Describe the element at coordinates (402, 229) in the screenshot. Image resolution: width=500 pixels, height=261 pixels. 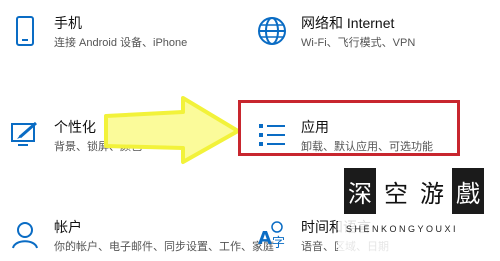
I see `watermark-subtitle: SHENKONGYOUXI` at that location.